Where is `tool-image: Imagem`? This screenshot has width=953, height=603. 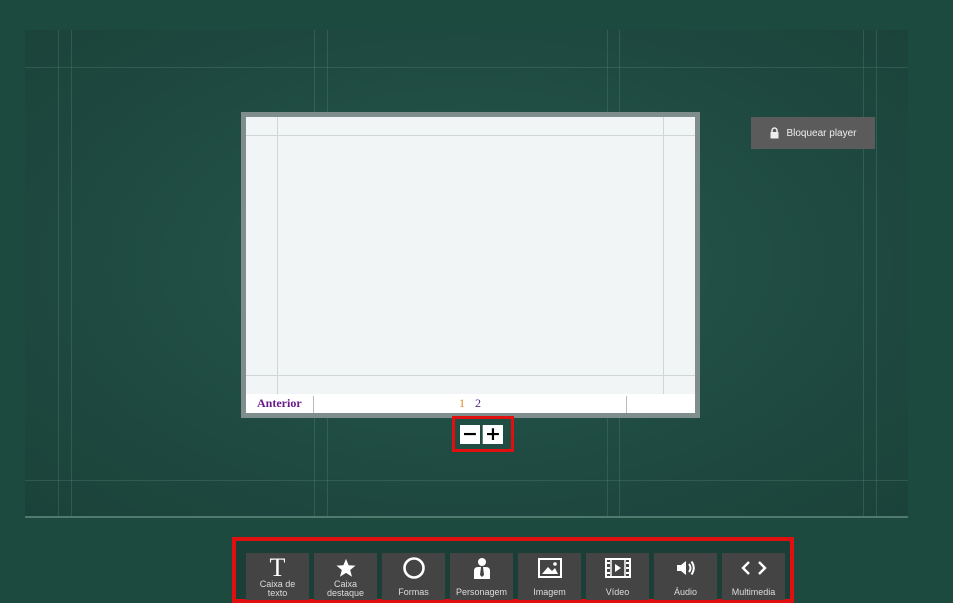
tool-image: Imagem is located at coordinates (549, 576).